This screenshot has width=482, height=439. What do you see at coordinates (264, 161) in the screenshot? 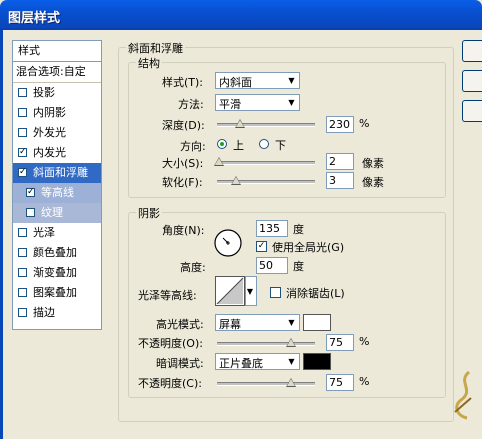
I see `size-slider` at bounding box center [264, 161].